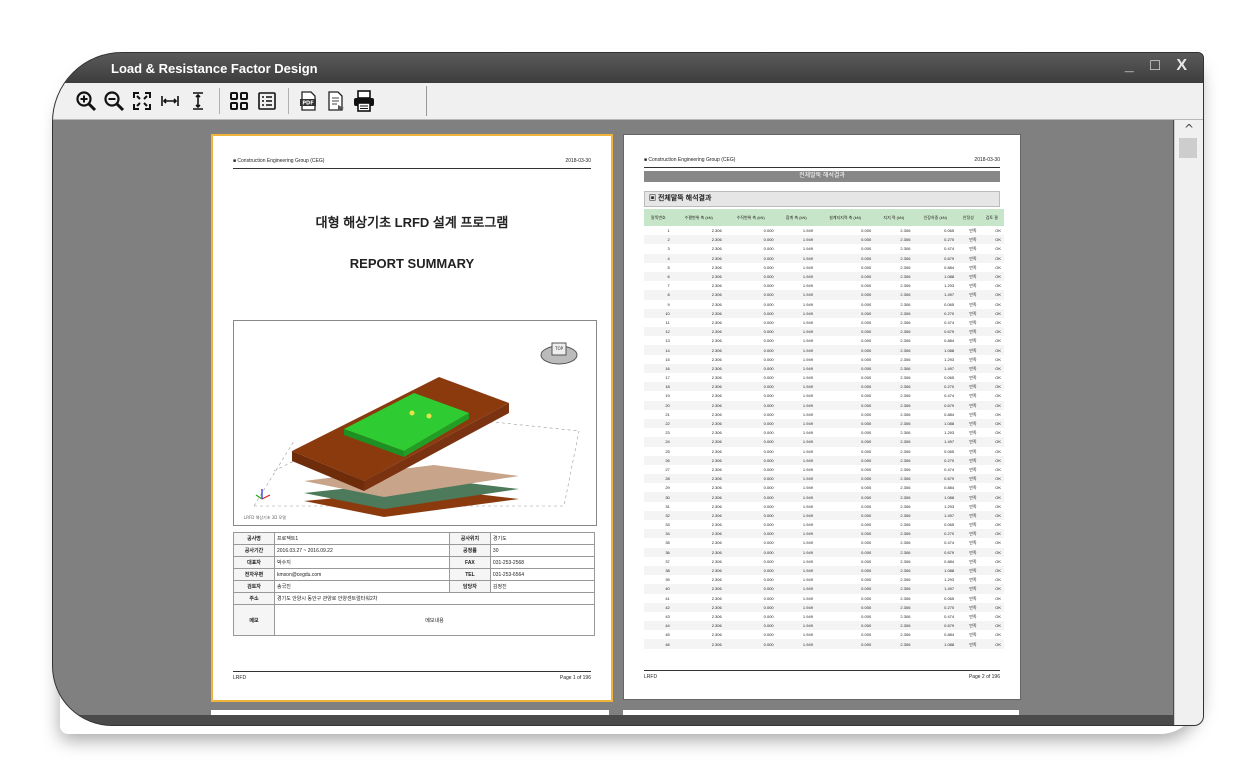  I want to click on table-cell: 39, so click(667, 580).